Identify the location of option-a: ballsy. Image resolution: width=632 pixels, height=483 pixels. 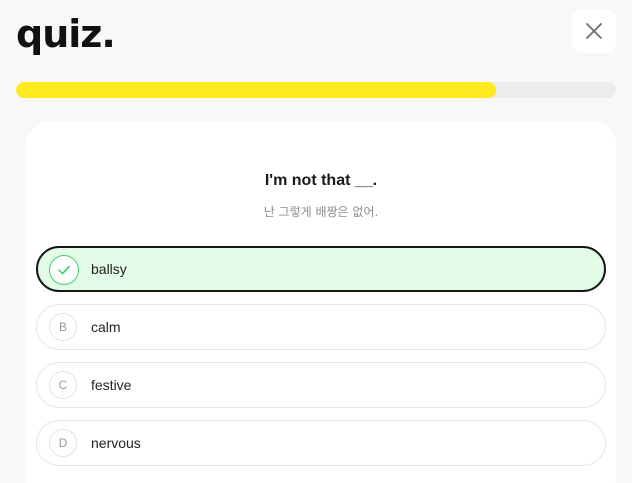
(321, 269).